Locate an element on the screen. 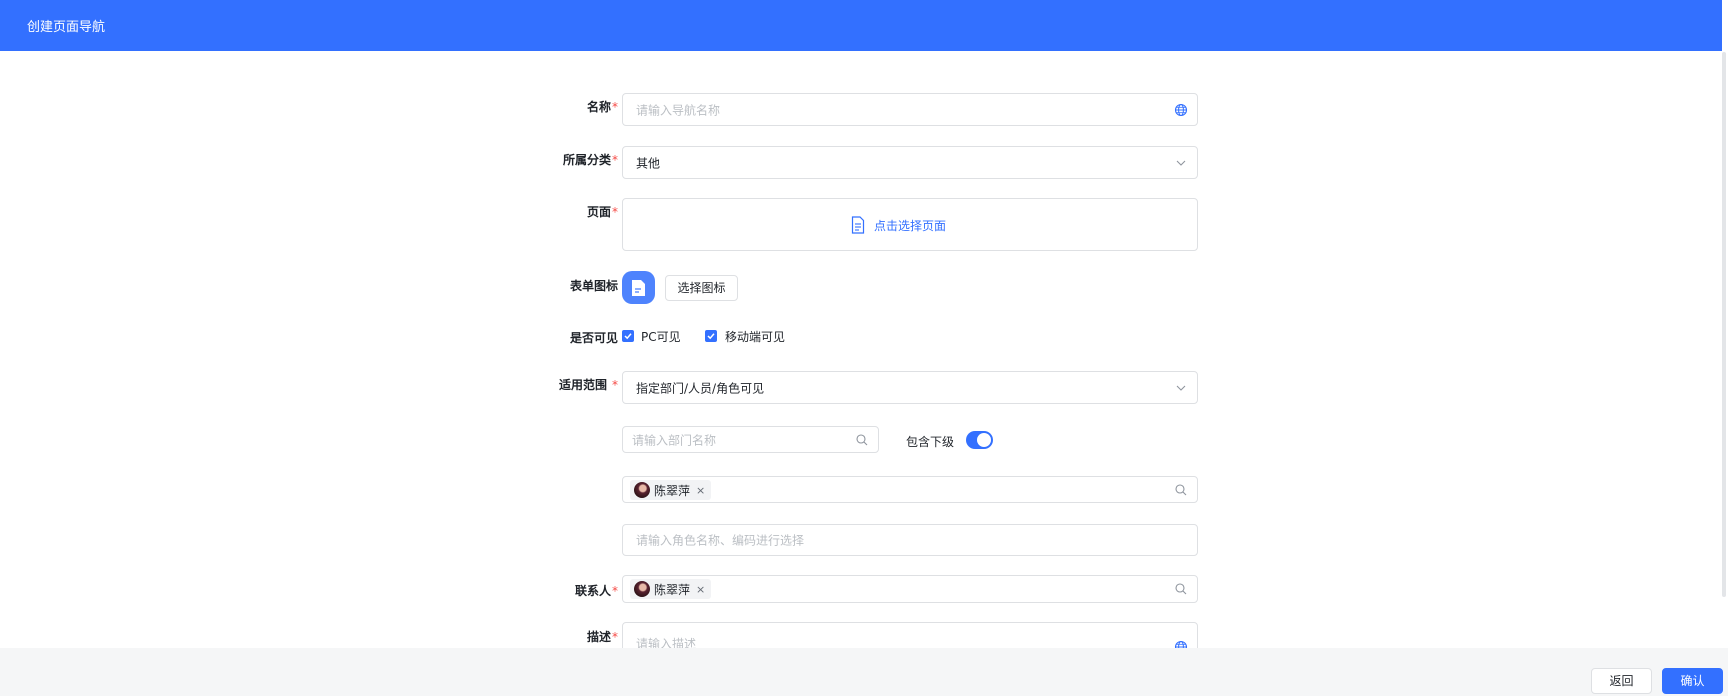 The image size is (1728, 696). footer-bar: 返回 确认 is located at coordinates (864, 672).